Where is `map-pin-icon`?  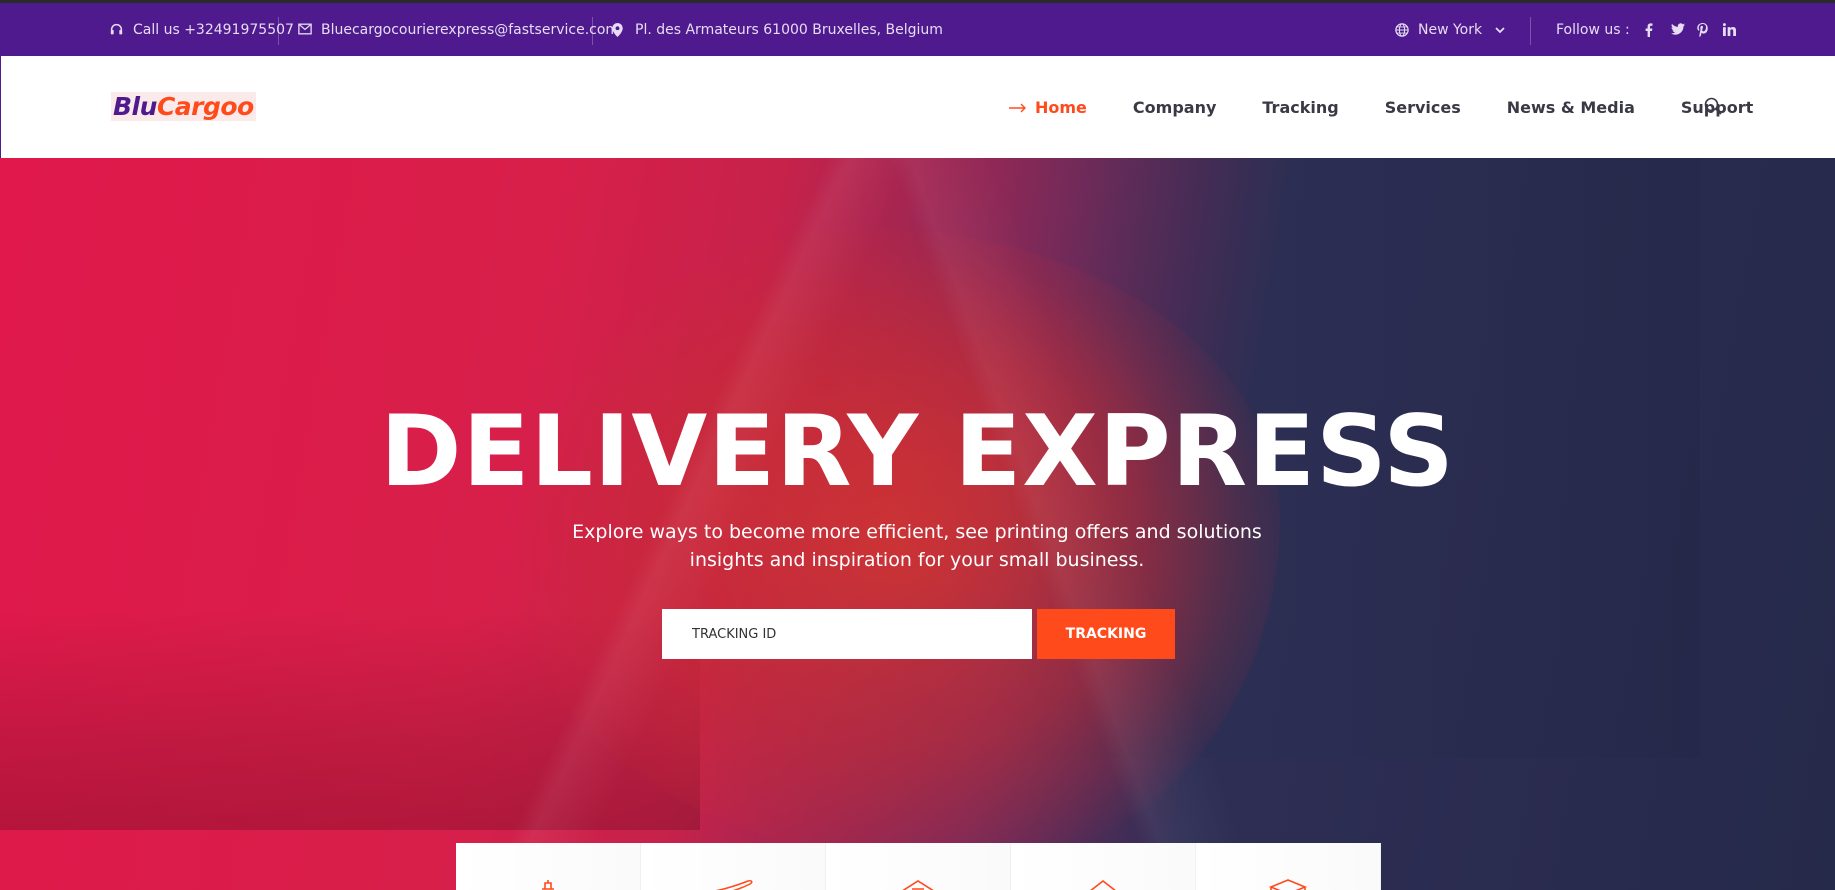
map-pin-icon is located at coordinates (619, 29).